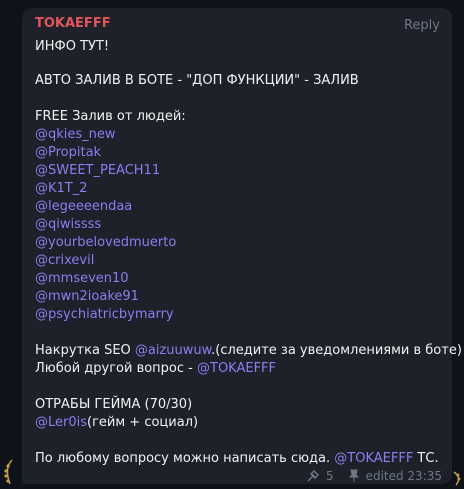 The height and width of the screenshot is (489, 464). Describe the element at coordinates (110, 116) in the screenshot. I see `message-line: FREE Залив от людей:` at that location.